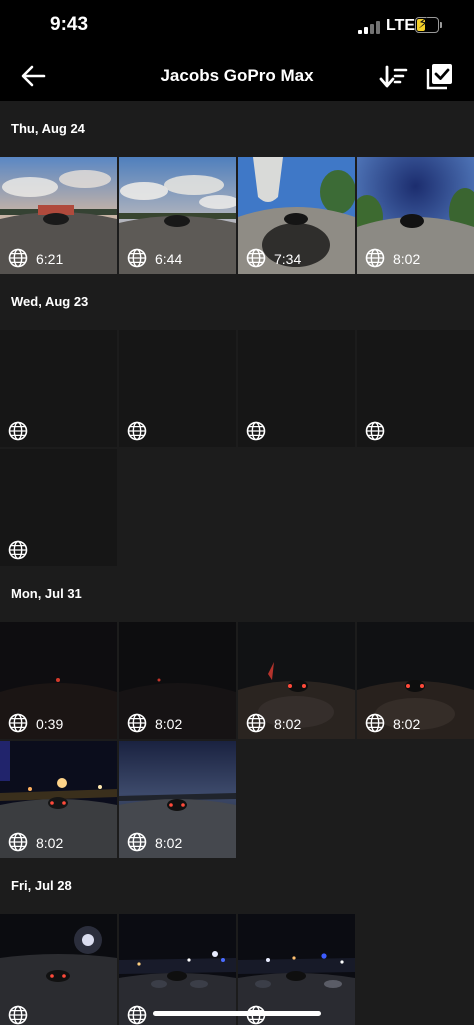 This screenshot has width=474, height=1025. I want to click on section-date: Thu, Aug 24, so click(48, 128).